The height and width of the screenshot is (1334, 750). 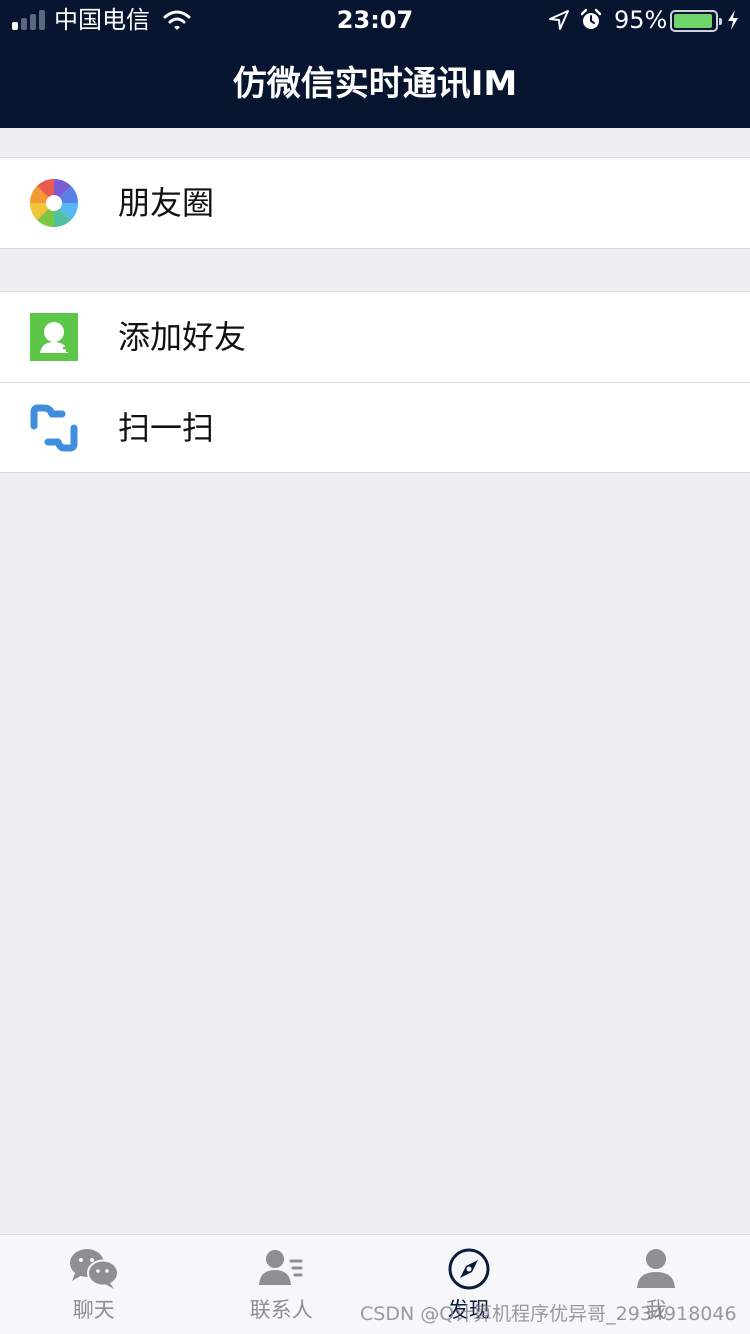 I want to click on add-friend-label: 添加好友, so click(x=182, y=337).